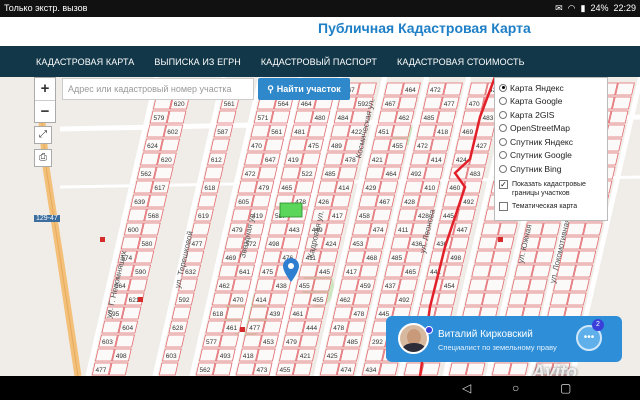 The height and width of the screenshot is (400, 640). Describe the element at coordinates (43, 158) in the screenshot. I see `print-icon: ⎙` at that location.